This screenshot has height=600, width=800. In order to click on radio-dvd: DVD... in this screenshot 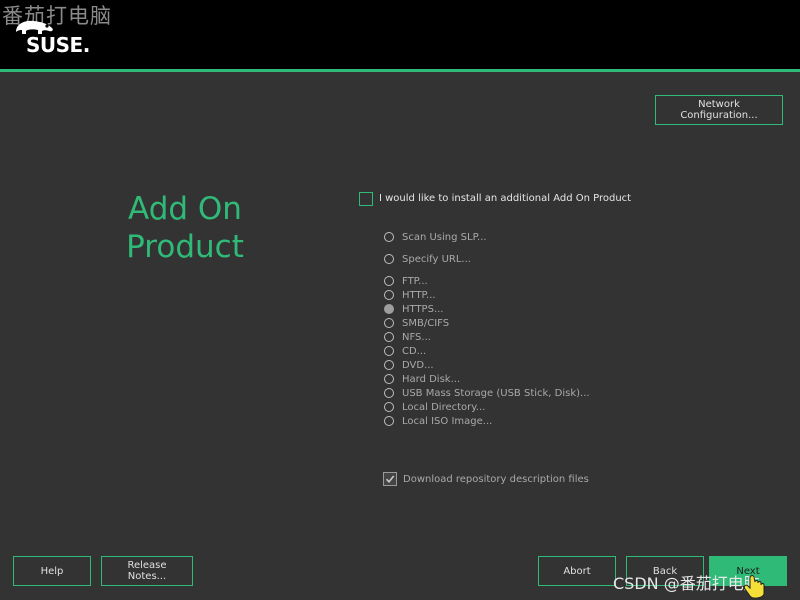, I will do `click(409, 365)`.